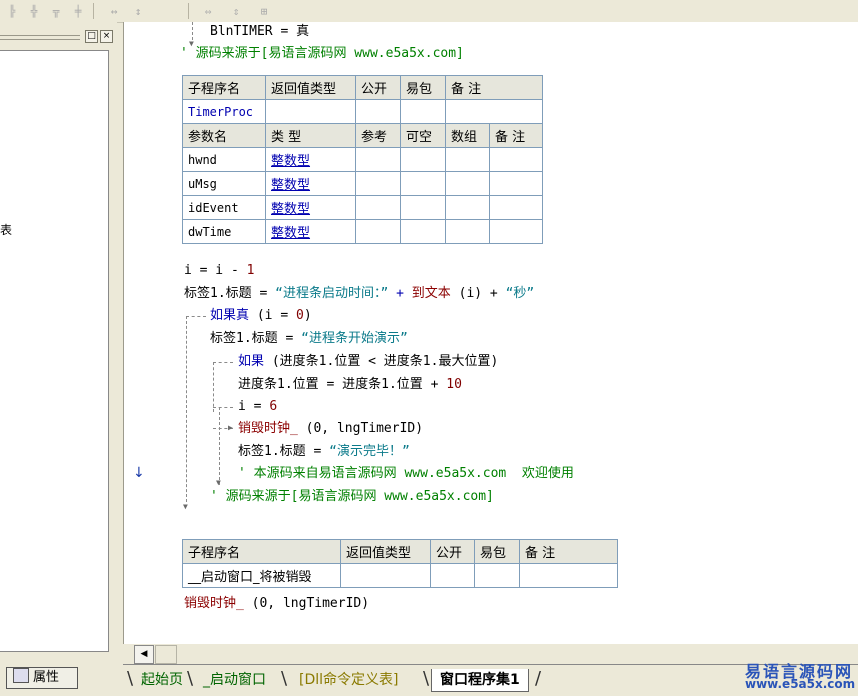 The height and width of the screenshot is (696, 858). Describe the element at coordinates (166, 654) in the screenshot. I see `scroll-thumb` at that location.